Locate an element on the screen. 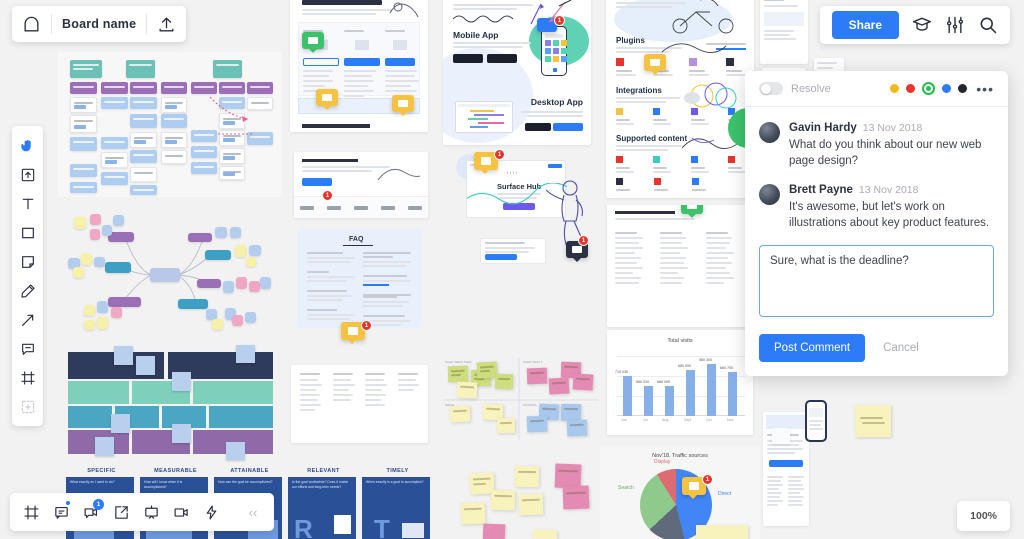 Image resolution: width=1024 pixels, height=539 pixels. footer-mockup is located at coordinates (359, 404).